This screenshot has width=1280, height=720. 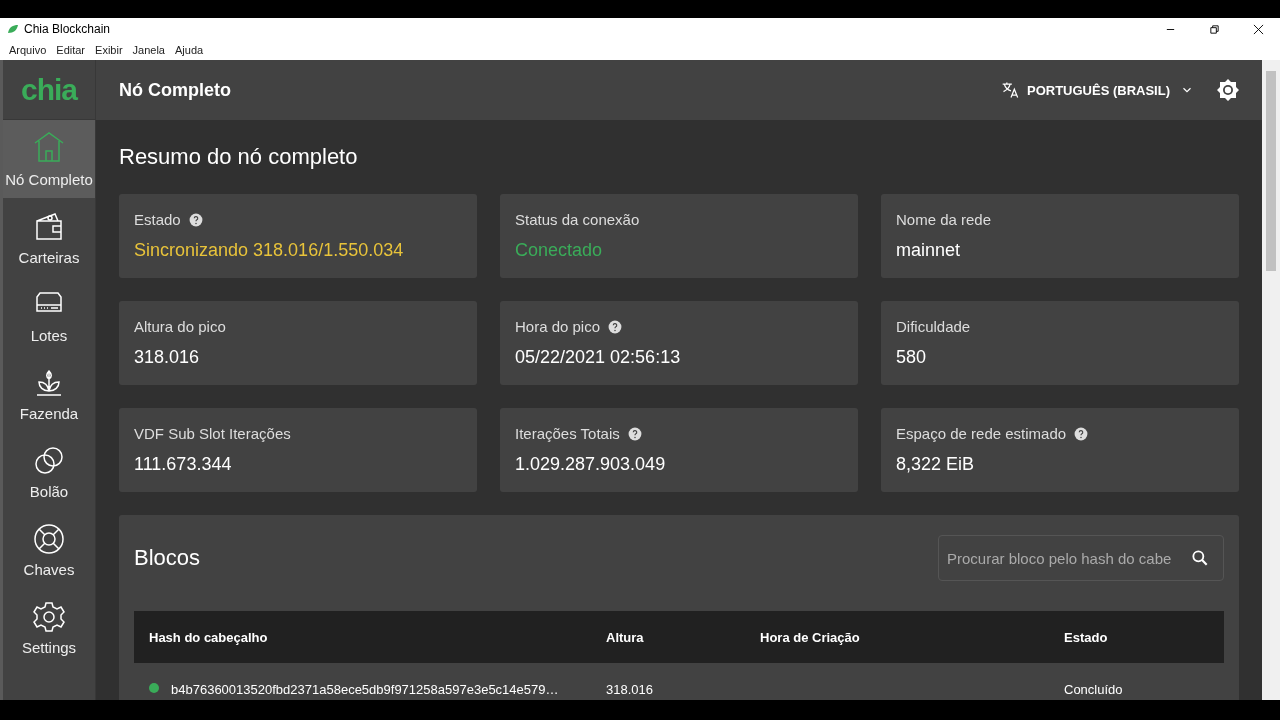 I want to click on close-icon, so click(x=1258, y=29).